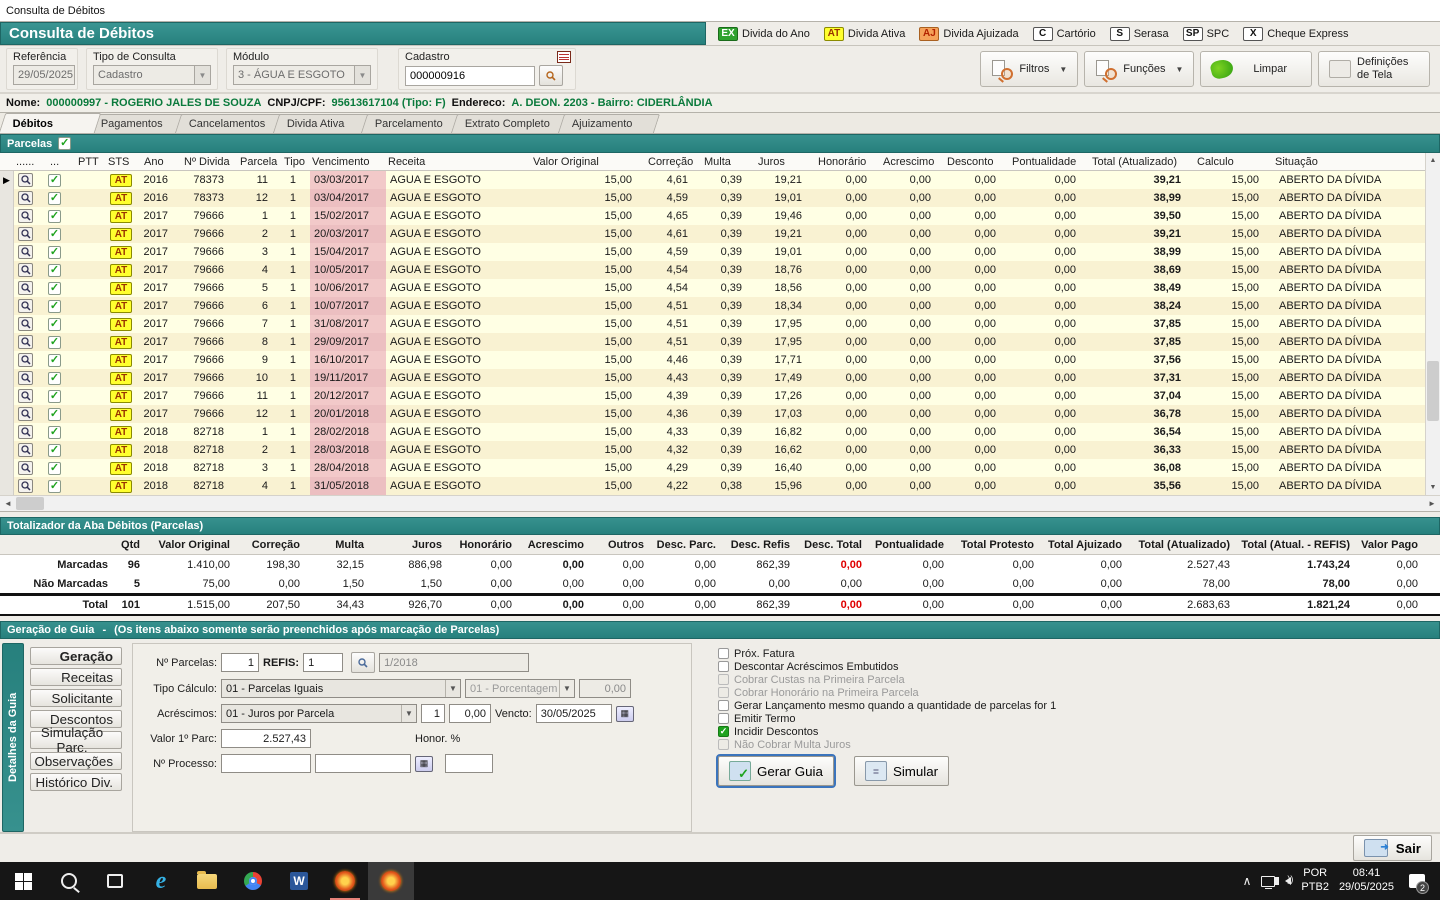  Describe the element at coordinates (1268, 882) in the screenshot. I see `network-icon` at that location.